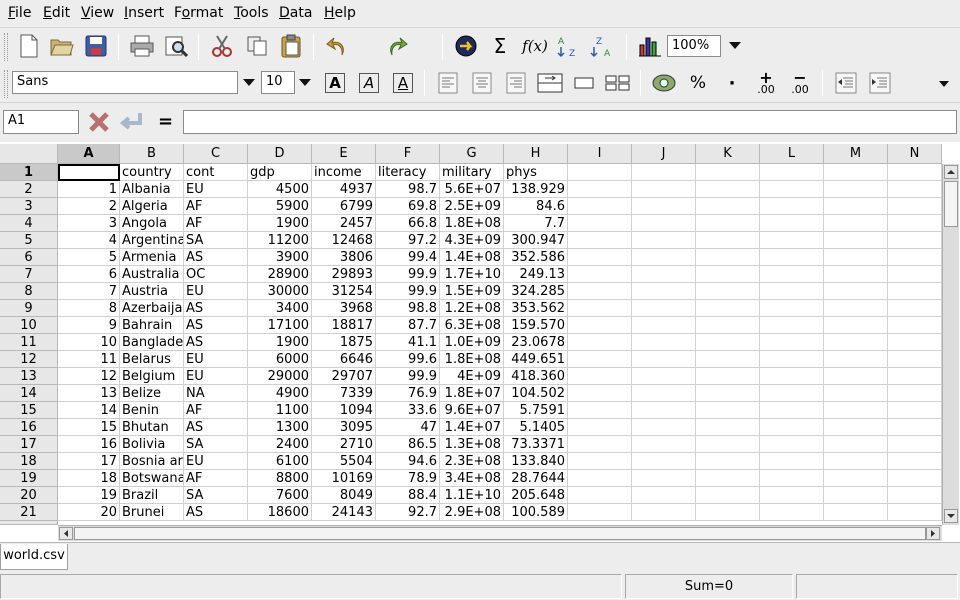  I want to click on save-icon, so click(96, 46).